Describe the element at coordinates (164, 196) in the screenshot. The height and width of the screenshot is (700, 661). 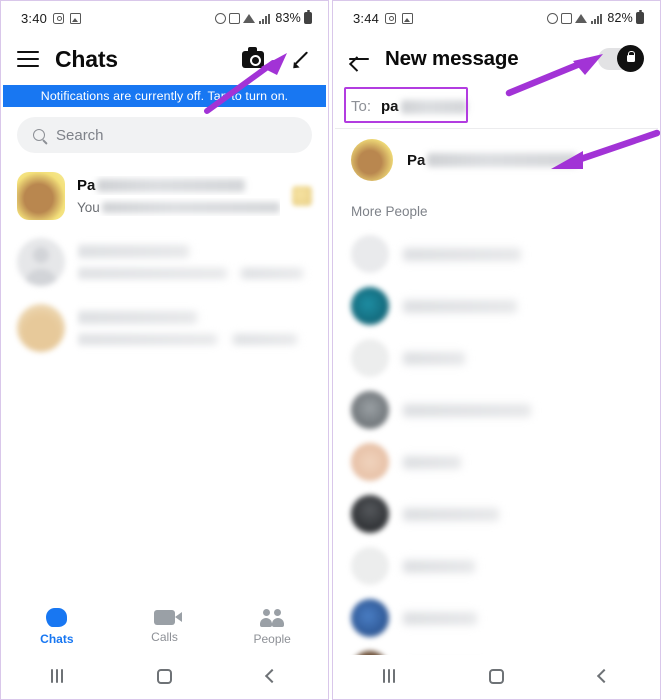
I see `table-row: Pa You` at that location.